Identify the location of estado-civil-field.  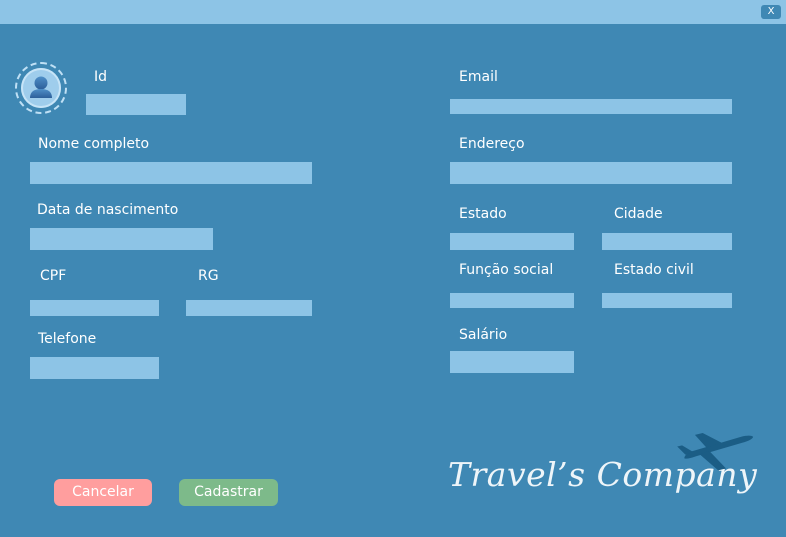
(667, 300).